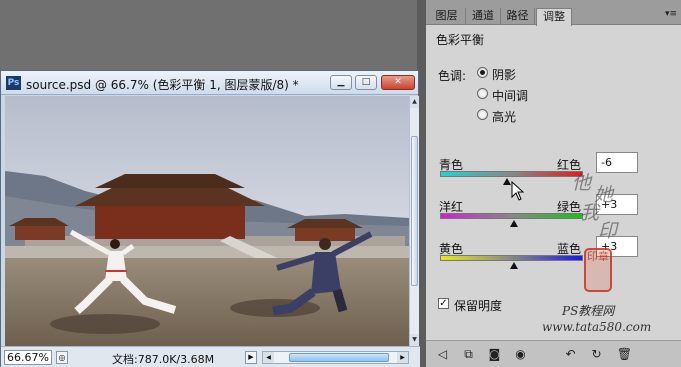  Describe the element at coordinates (402, 357) in the screenshot. I see `scroll-right-arrow-icon: ▶` at that location.